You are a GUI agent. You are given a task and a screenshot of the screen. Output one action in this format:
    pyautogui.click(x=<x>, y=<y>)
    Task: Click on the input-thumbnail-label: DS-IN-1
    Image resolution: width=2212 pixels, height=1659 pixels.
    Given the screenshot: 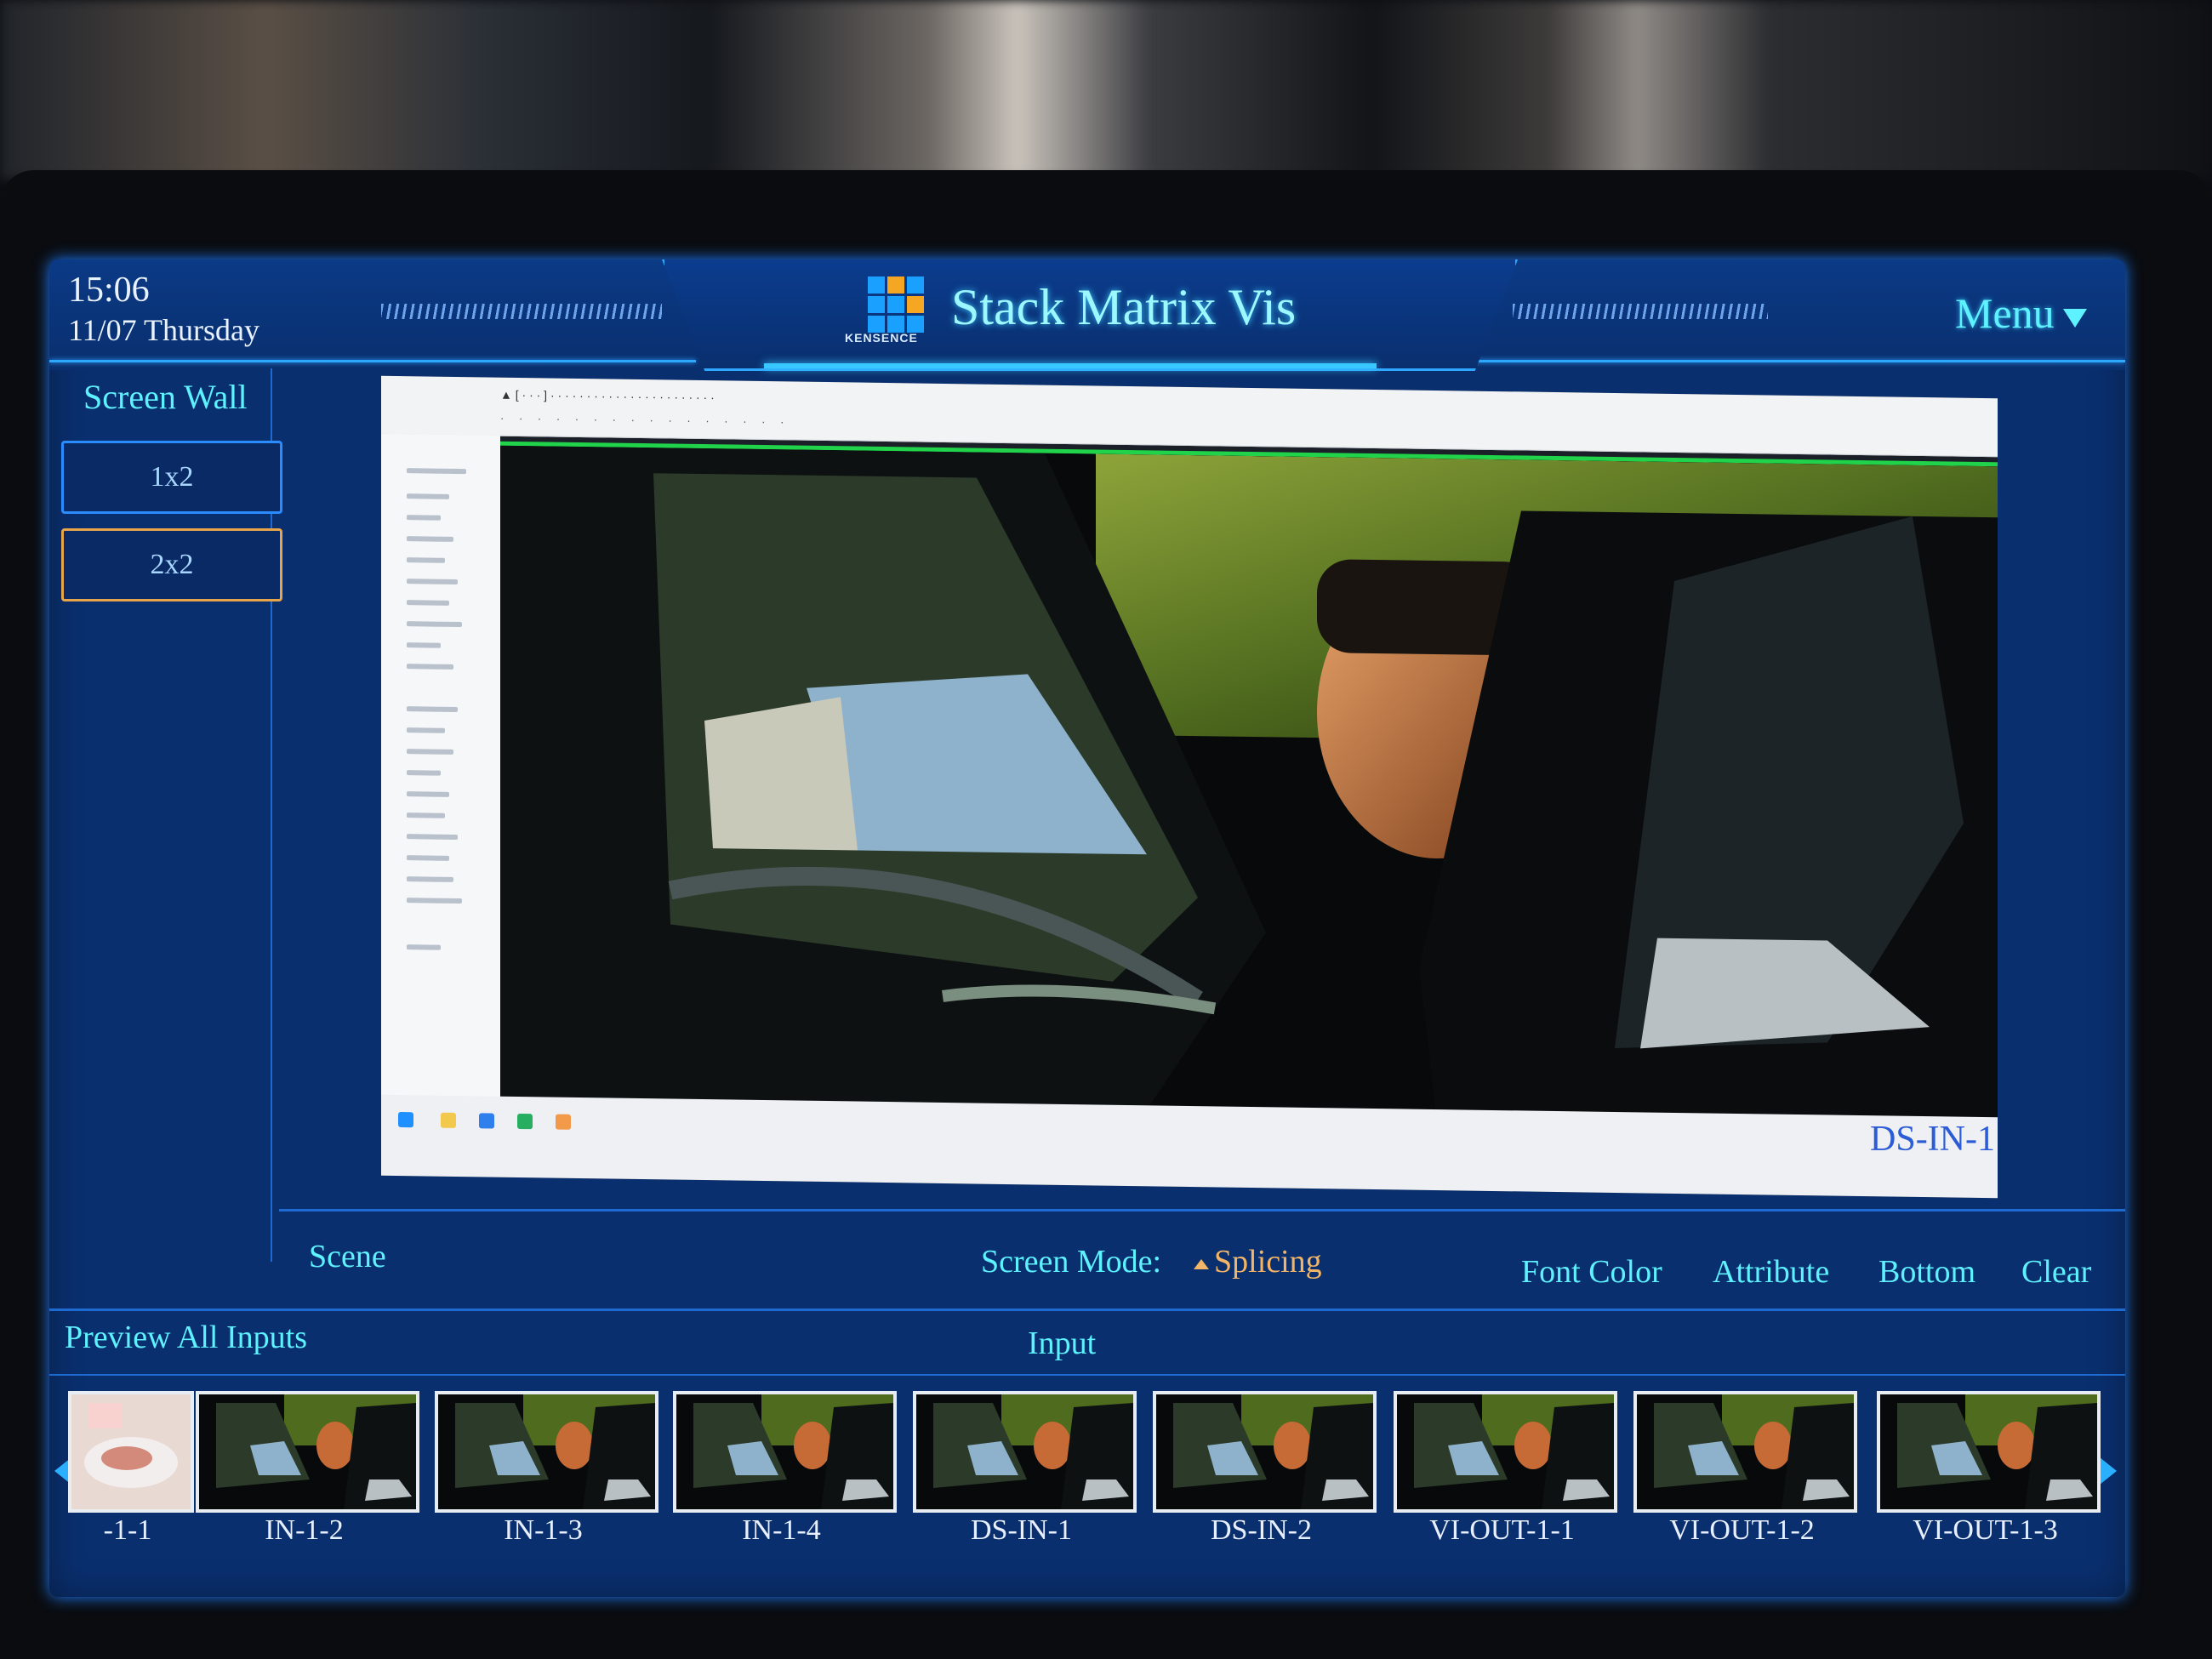 What is the action you would take?
    pyautogui.click(x=1021, y=1530)
    